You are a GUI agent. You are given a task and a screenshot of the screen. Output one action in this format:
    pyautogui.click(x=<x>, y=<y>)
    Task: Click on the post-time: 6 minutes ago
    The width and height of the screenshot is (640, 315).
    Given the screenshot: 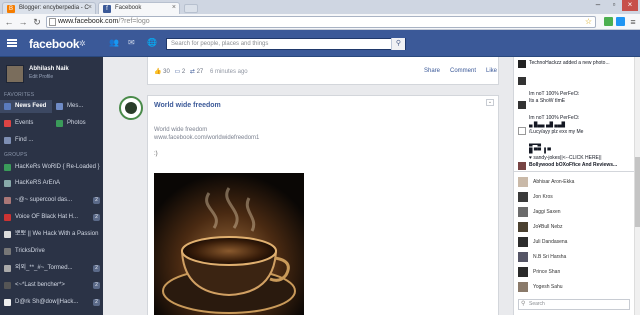 What is the action you would take?
    pyautogui.click(x=229, y=72)
    